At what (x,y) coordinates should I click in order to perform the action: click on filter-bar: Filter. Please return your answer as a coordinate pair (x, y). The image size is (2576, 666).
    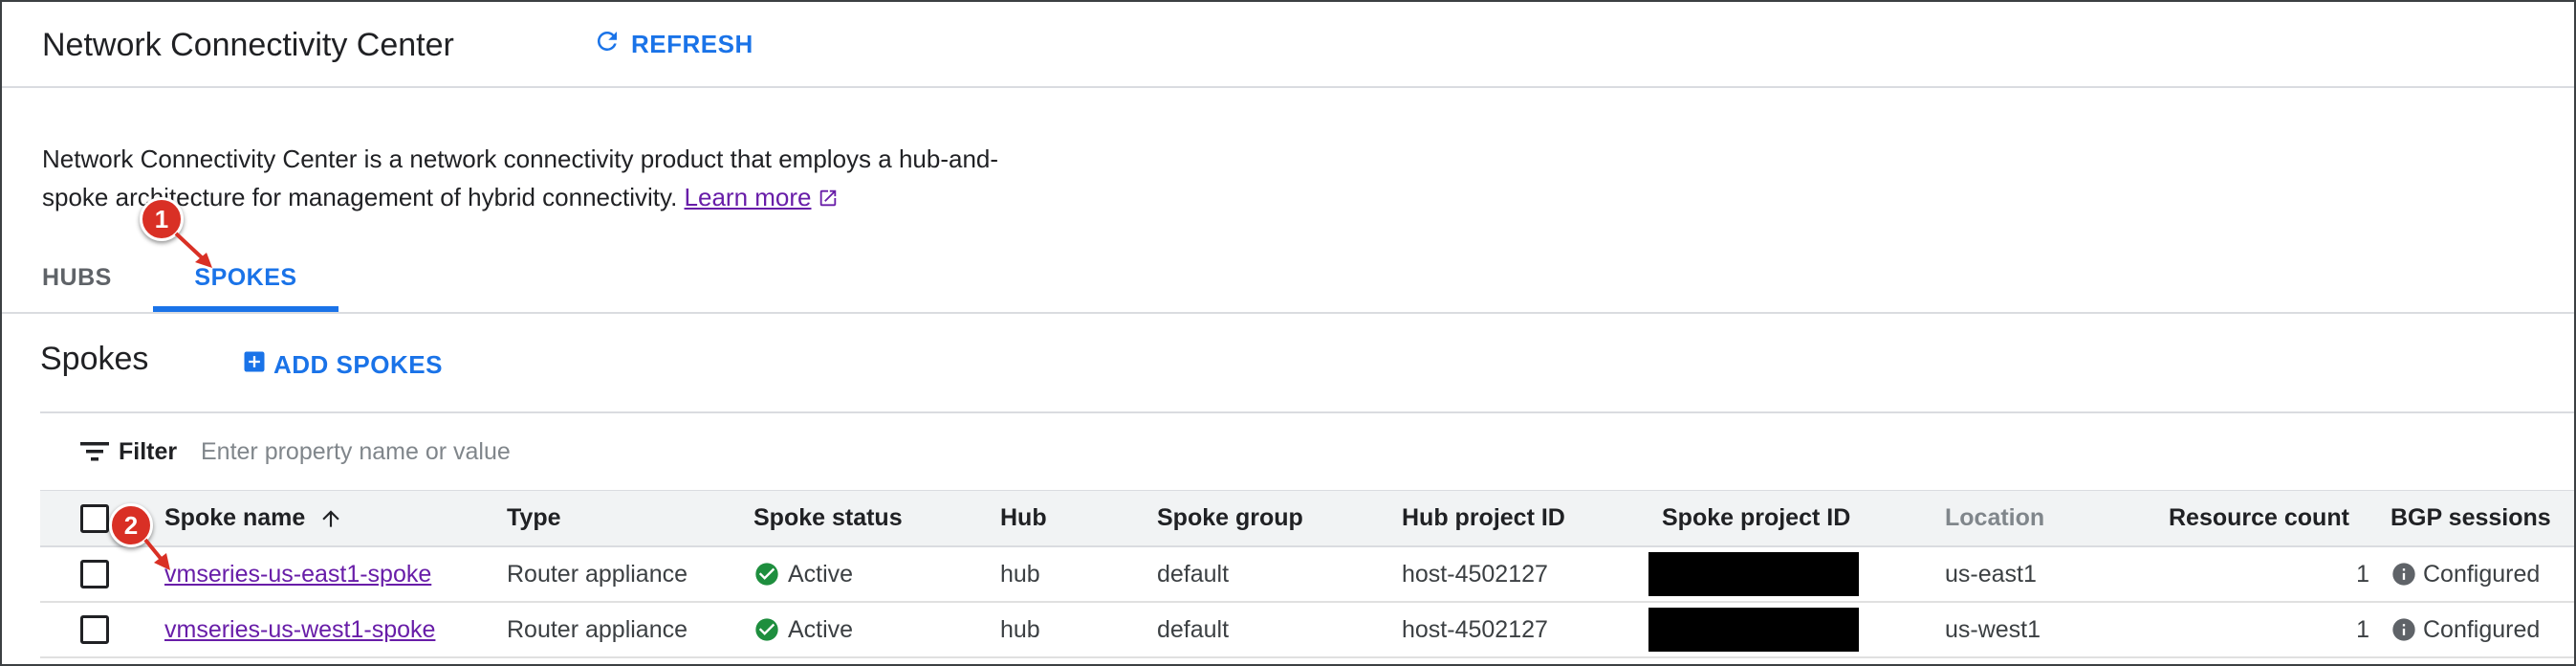
    Looking at the image, I should click on (1307, 451).